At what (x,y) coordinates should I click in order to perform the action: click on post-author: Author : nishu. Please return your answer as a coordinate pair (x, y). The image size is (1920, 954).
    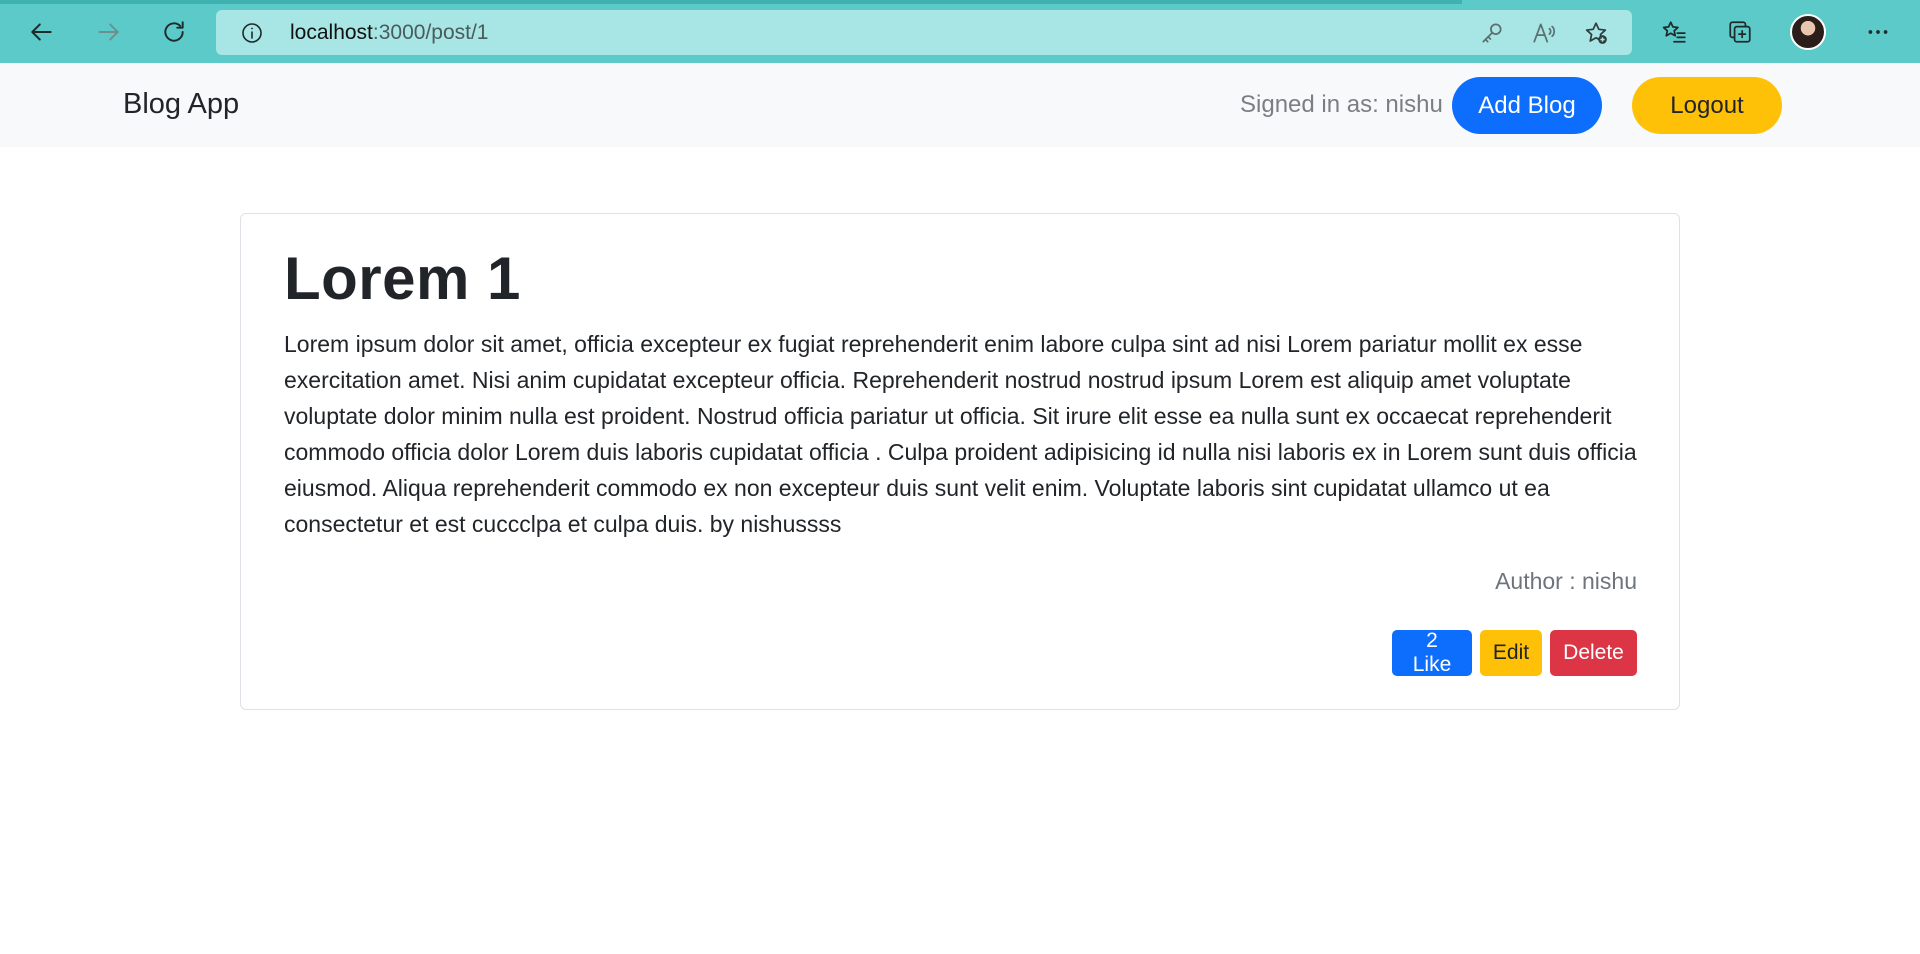
    Looking at the image, I should click on (1566, 581).